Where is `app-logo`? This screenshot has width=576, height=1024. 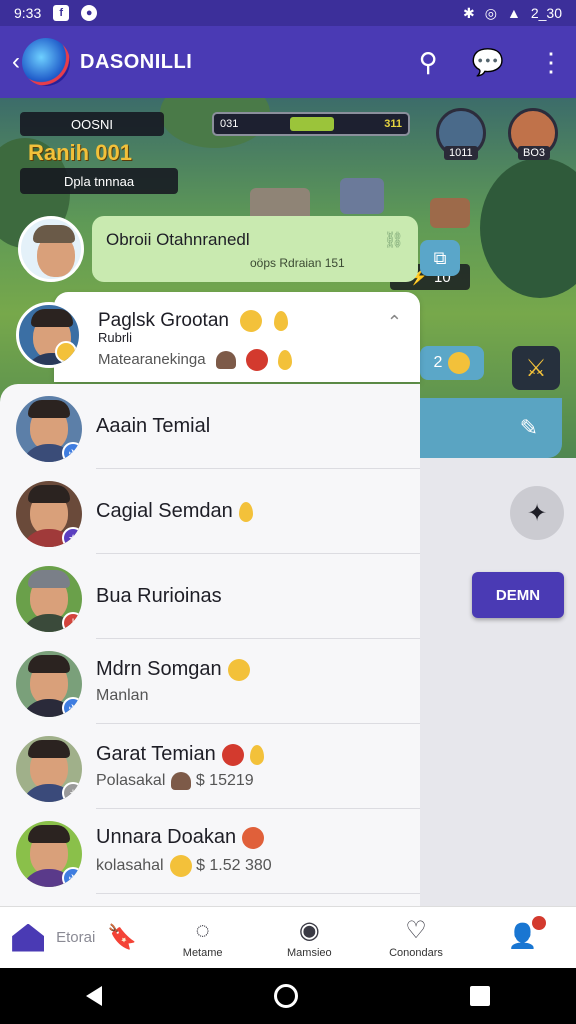 app-logo is located at coordinates (46, 62).